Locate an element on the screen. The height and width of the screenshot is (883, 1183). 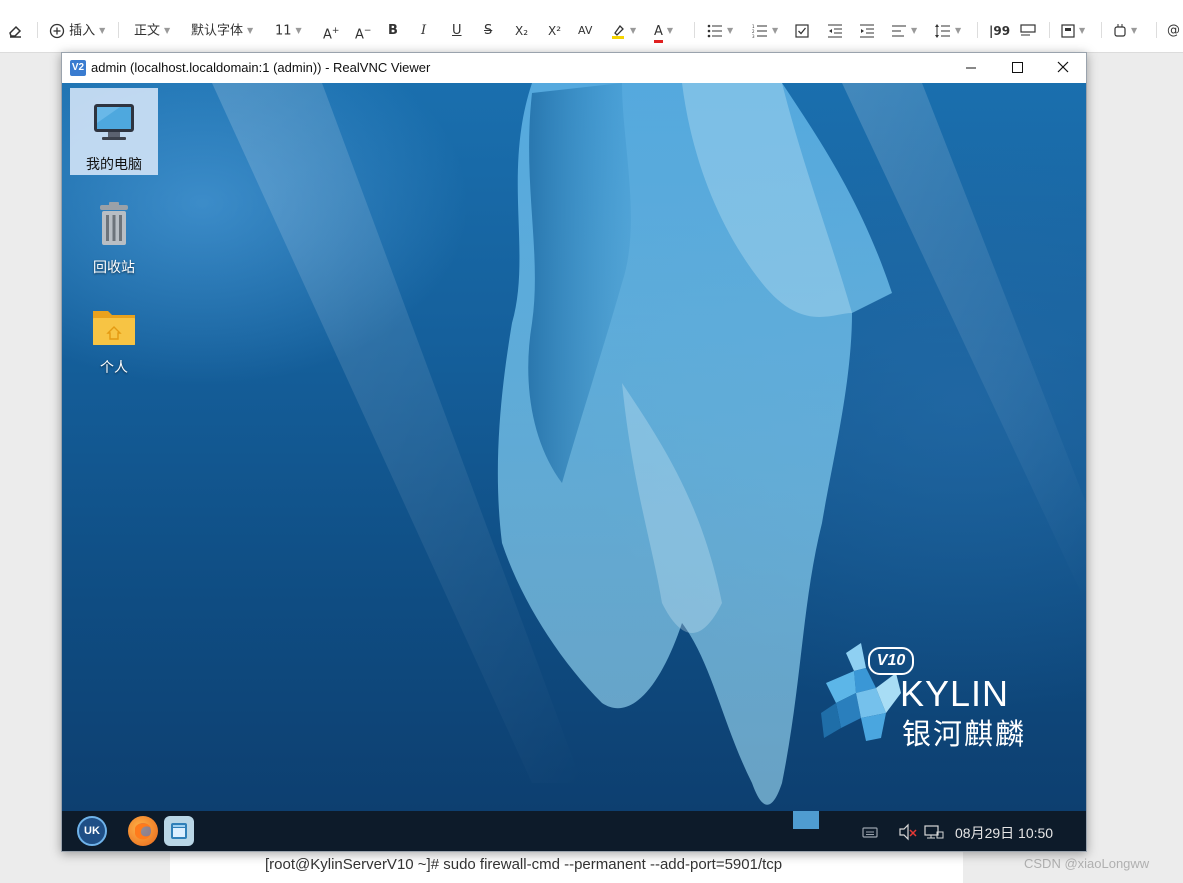
paragraph-style-select: 正文 ▼ is located at coordinates (152, 31).